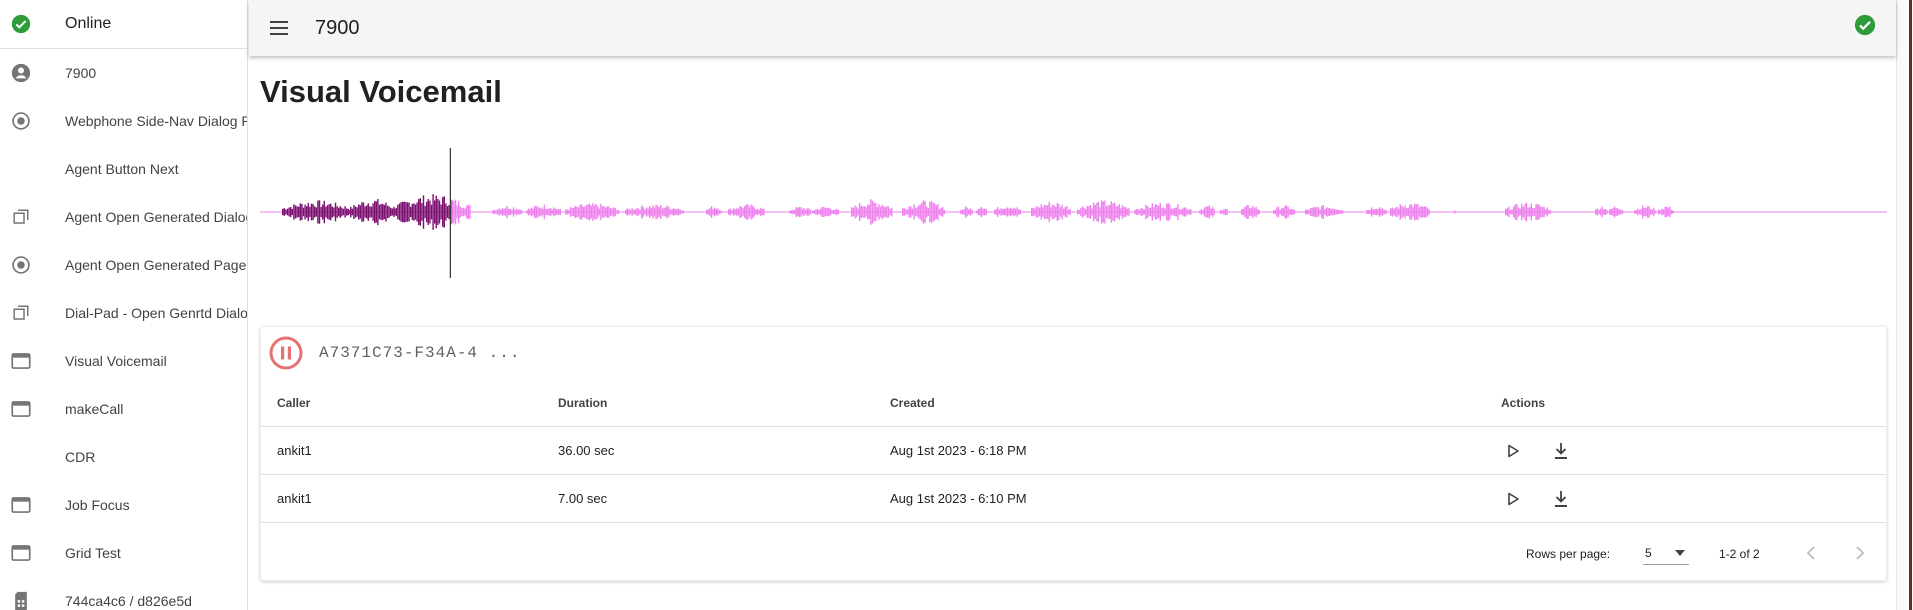 The width and height of the screenshot is (1913, 610). I want to click on sidebar-item-label: 744ca4c6 / d826e5d, so click(128, 601).